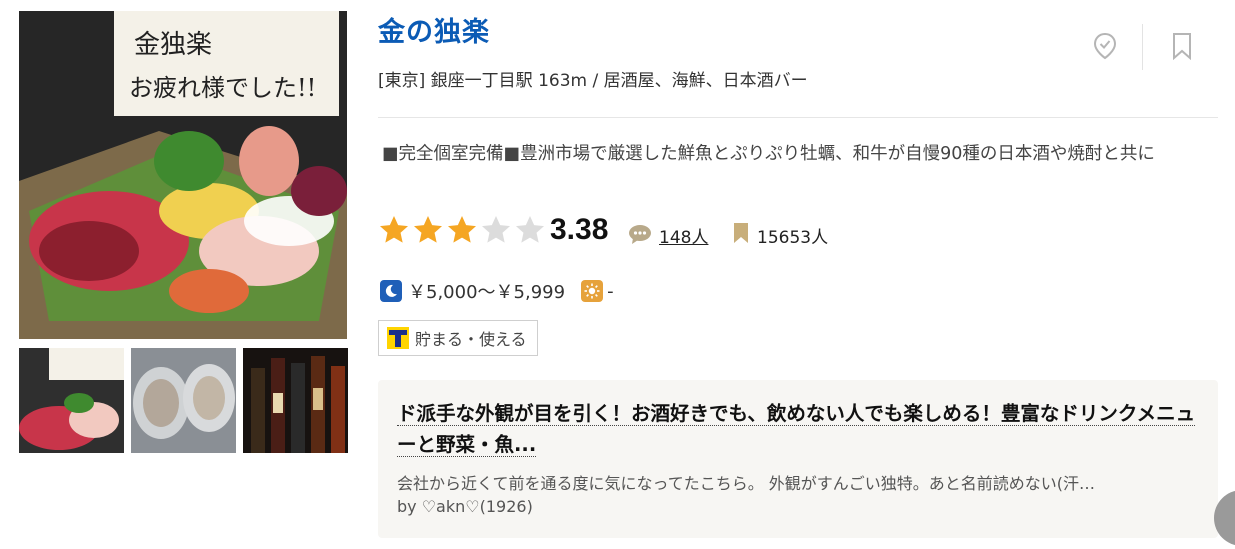 This screenshot has height=549, width=1235. What do you see at coordinates (398, 338) in the screenshot?
I see `t-point-icon` at bounding box center [398, 338].